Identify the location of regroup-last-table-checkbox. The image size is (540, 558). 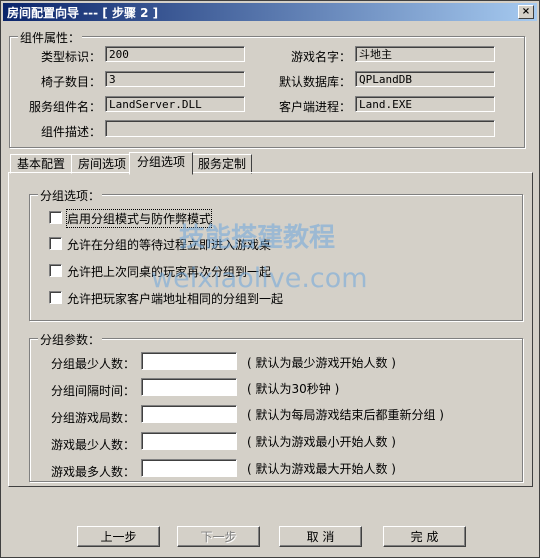
(55, 270).